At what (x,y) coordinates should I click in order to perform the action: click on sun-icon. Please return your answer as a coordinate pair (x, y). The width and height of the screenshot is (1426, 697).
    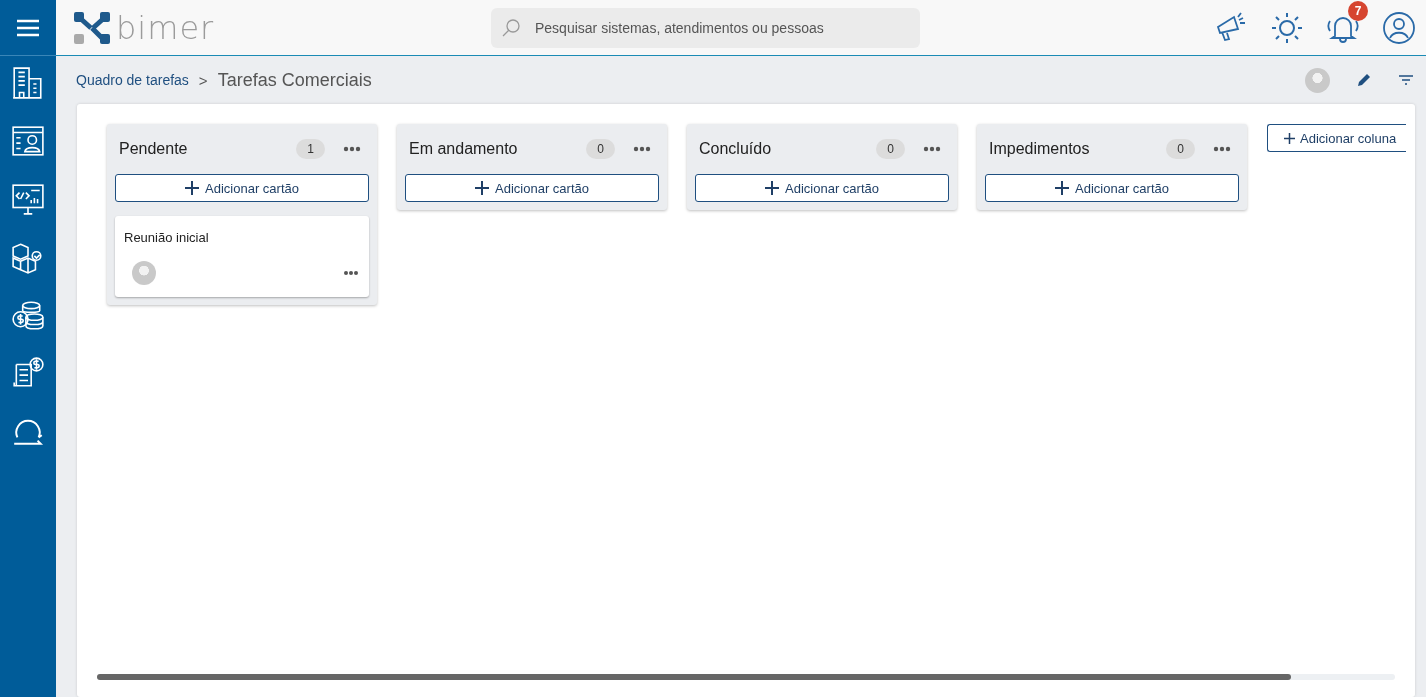
    Looking at the image, I should click on (1287, 27).